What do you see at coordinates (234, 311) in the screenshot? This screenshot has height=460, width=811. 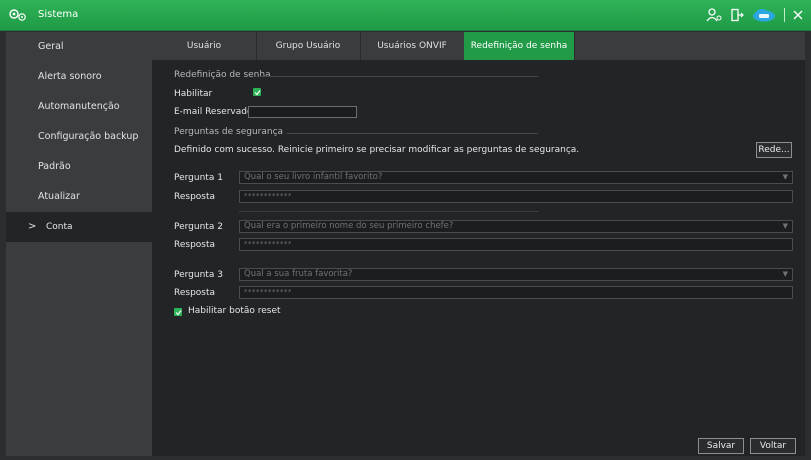 I see `enable-reset-button-label: Habilitar botão reset` at bounding box center [234, 311].